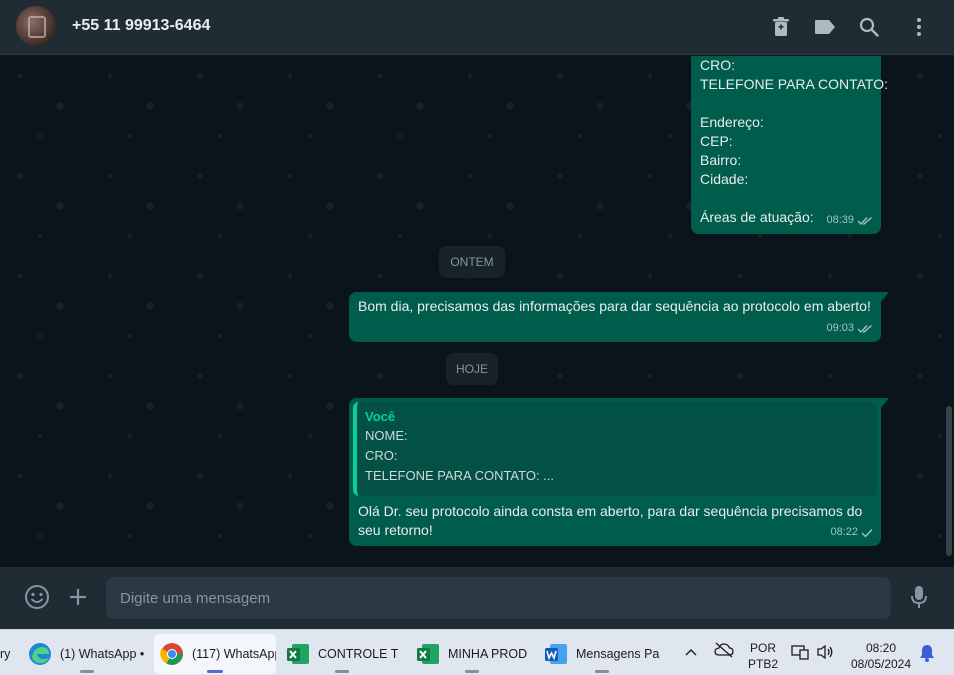 The image size is (954, 675). What do you see at coordinates (386, 435) in the screenshot?
I see `quote-line: NOME:` at bounding box center [386, 435].